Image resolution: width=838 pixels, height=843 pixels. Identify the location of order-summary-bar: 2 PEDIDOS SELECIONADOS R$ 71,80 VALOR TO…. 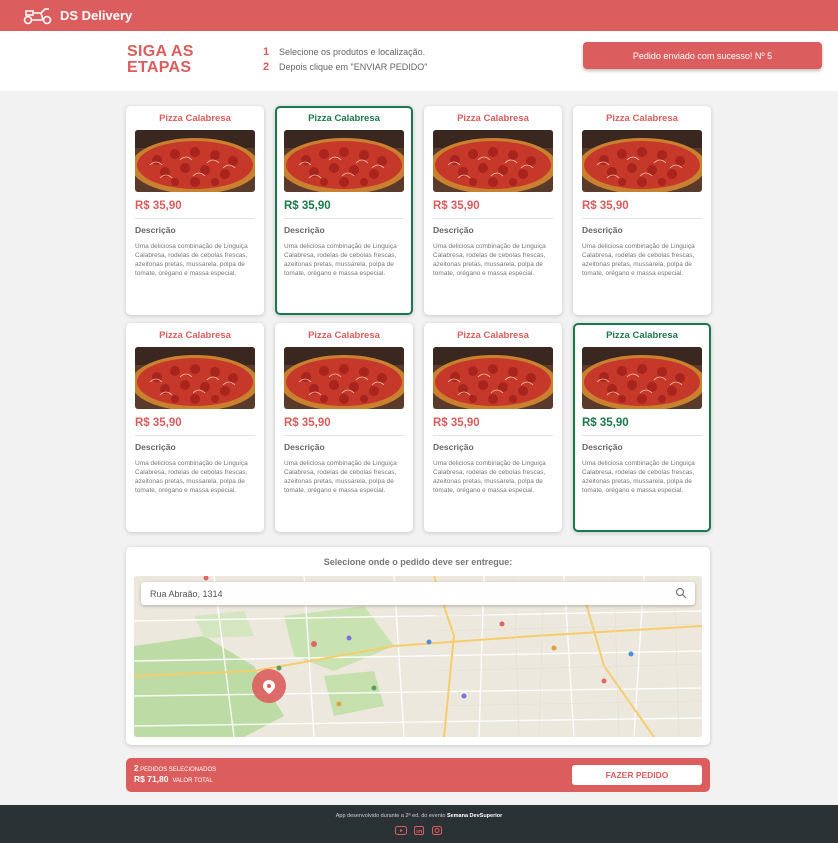
(418, 775).